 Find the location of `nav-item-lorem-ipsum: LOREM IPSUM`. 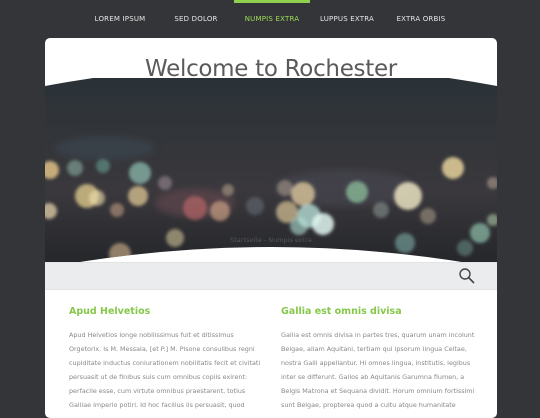

nav-item-lorem-ipsum: LOREM IPSUM is located at coordinates (120, 19).